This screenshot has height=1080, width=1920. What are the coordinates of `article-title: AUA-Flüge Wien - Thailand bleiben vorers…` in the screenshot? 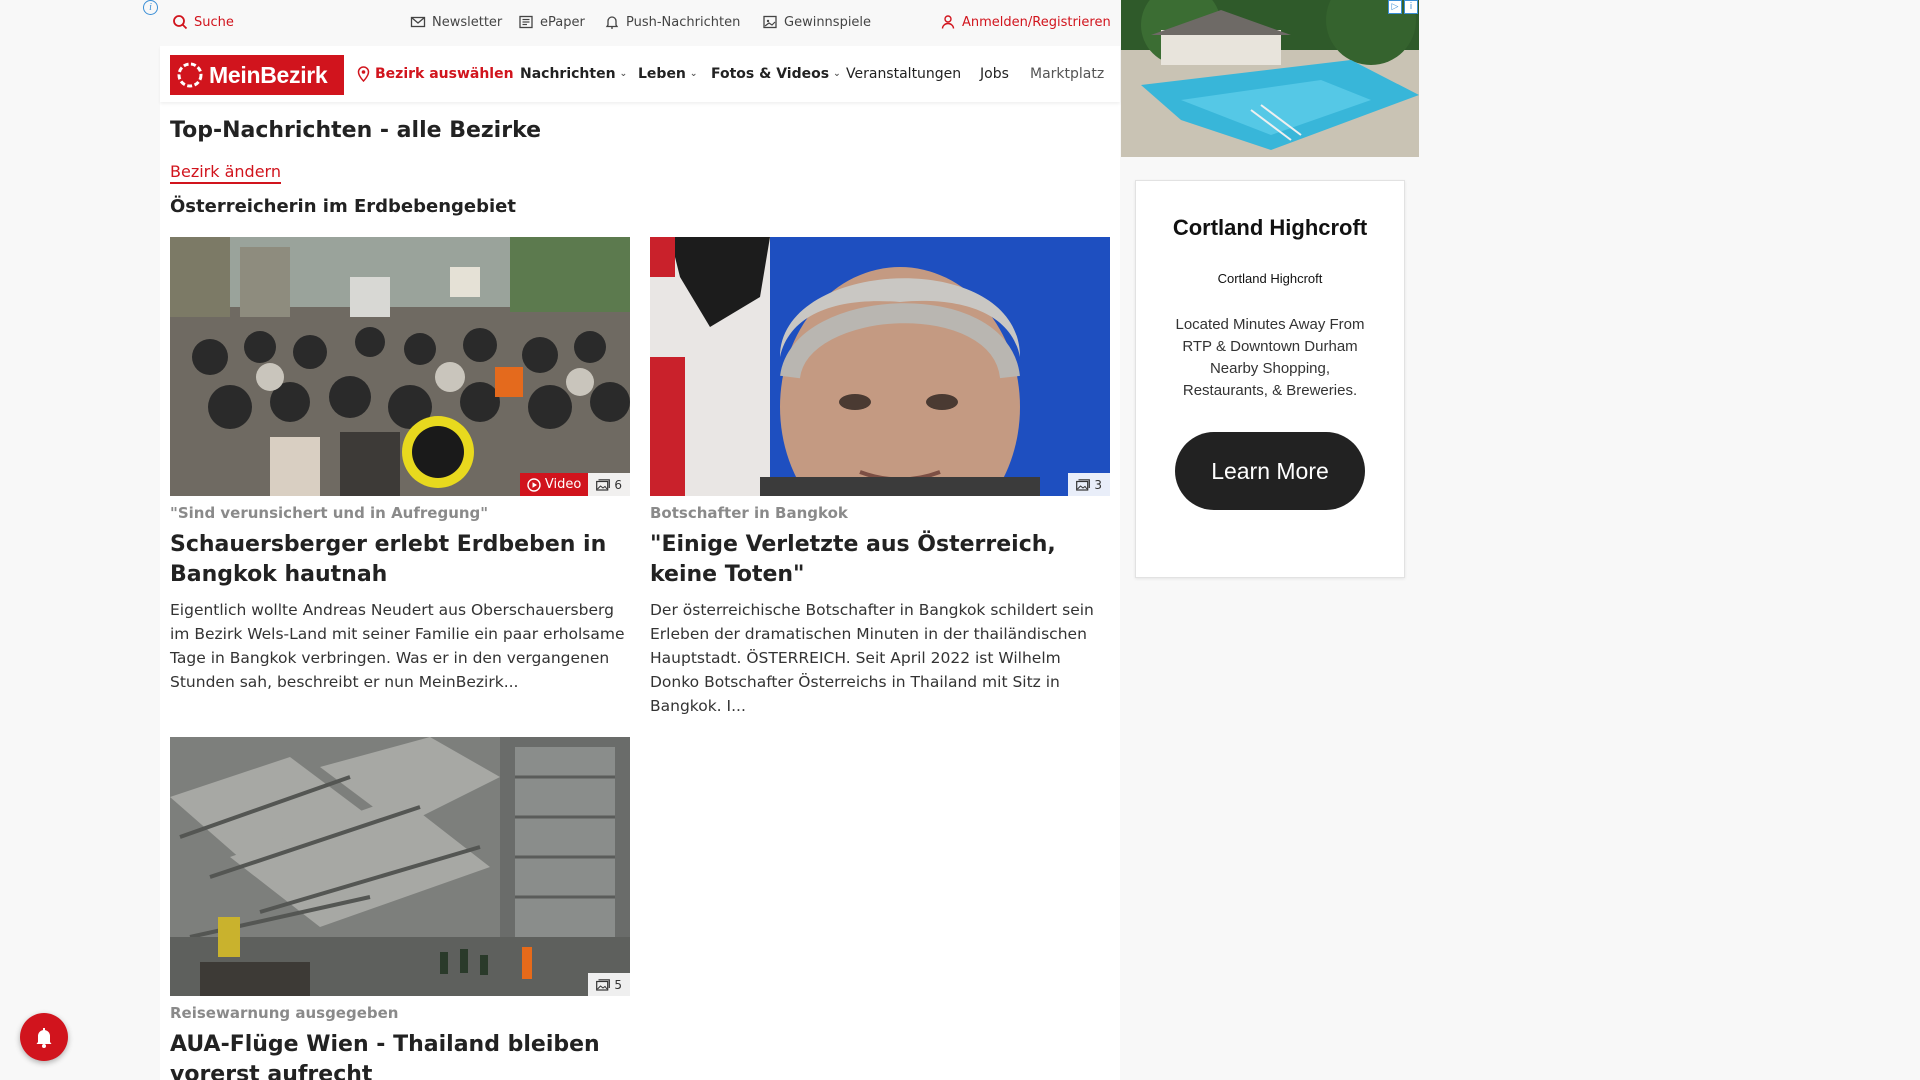 It's located at (400, 1055).